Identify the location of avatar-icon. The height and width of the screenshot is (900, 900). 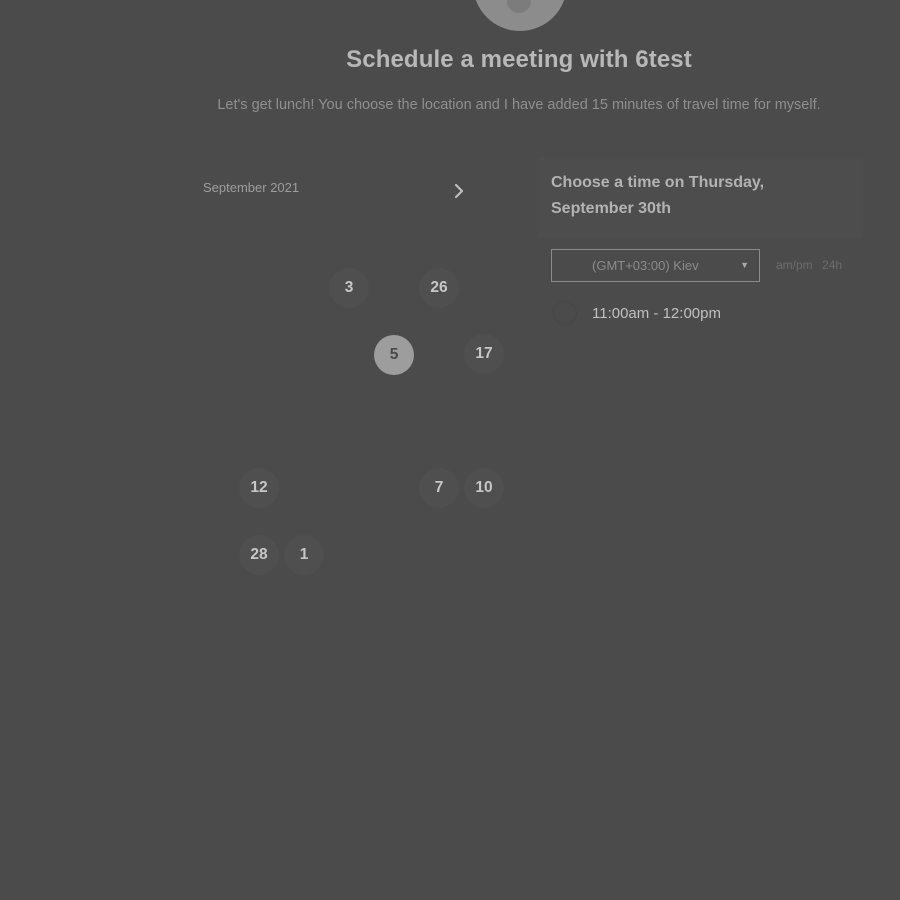
(519, 6).